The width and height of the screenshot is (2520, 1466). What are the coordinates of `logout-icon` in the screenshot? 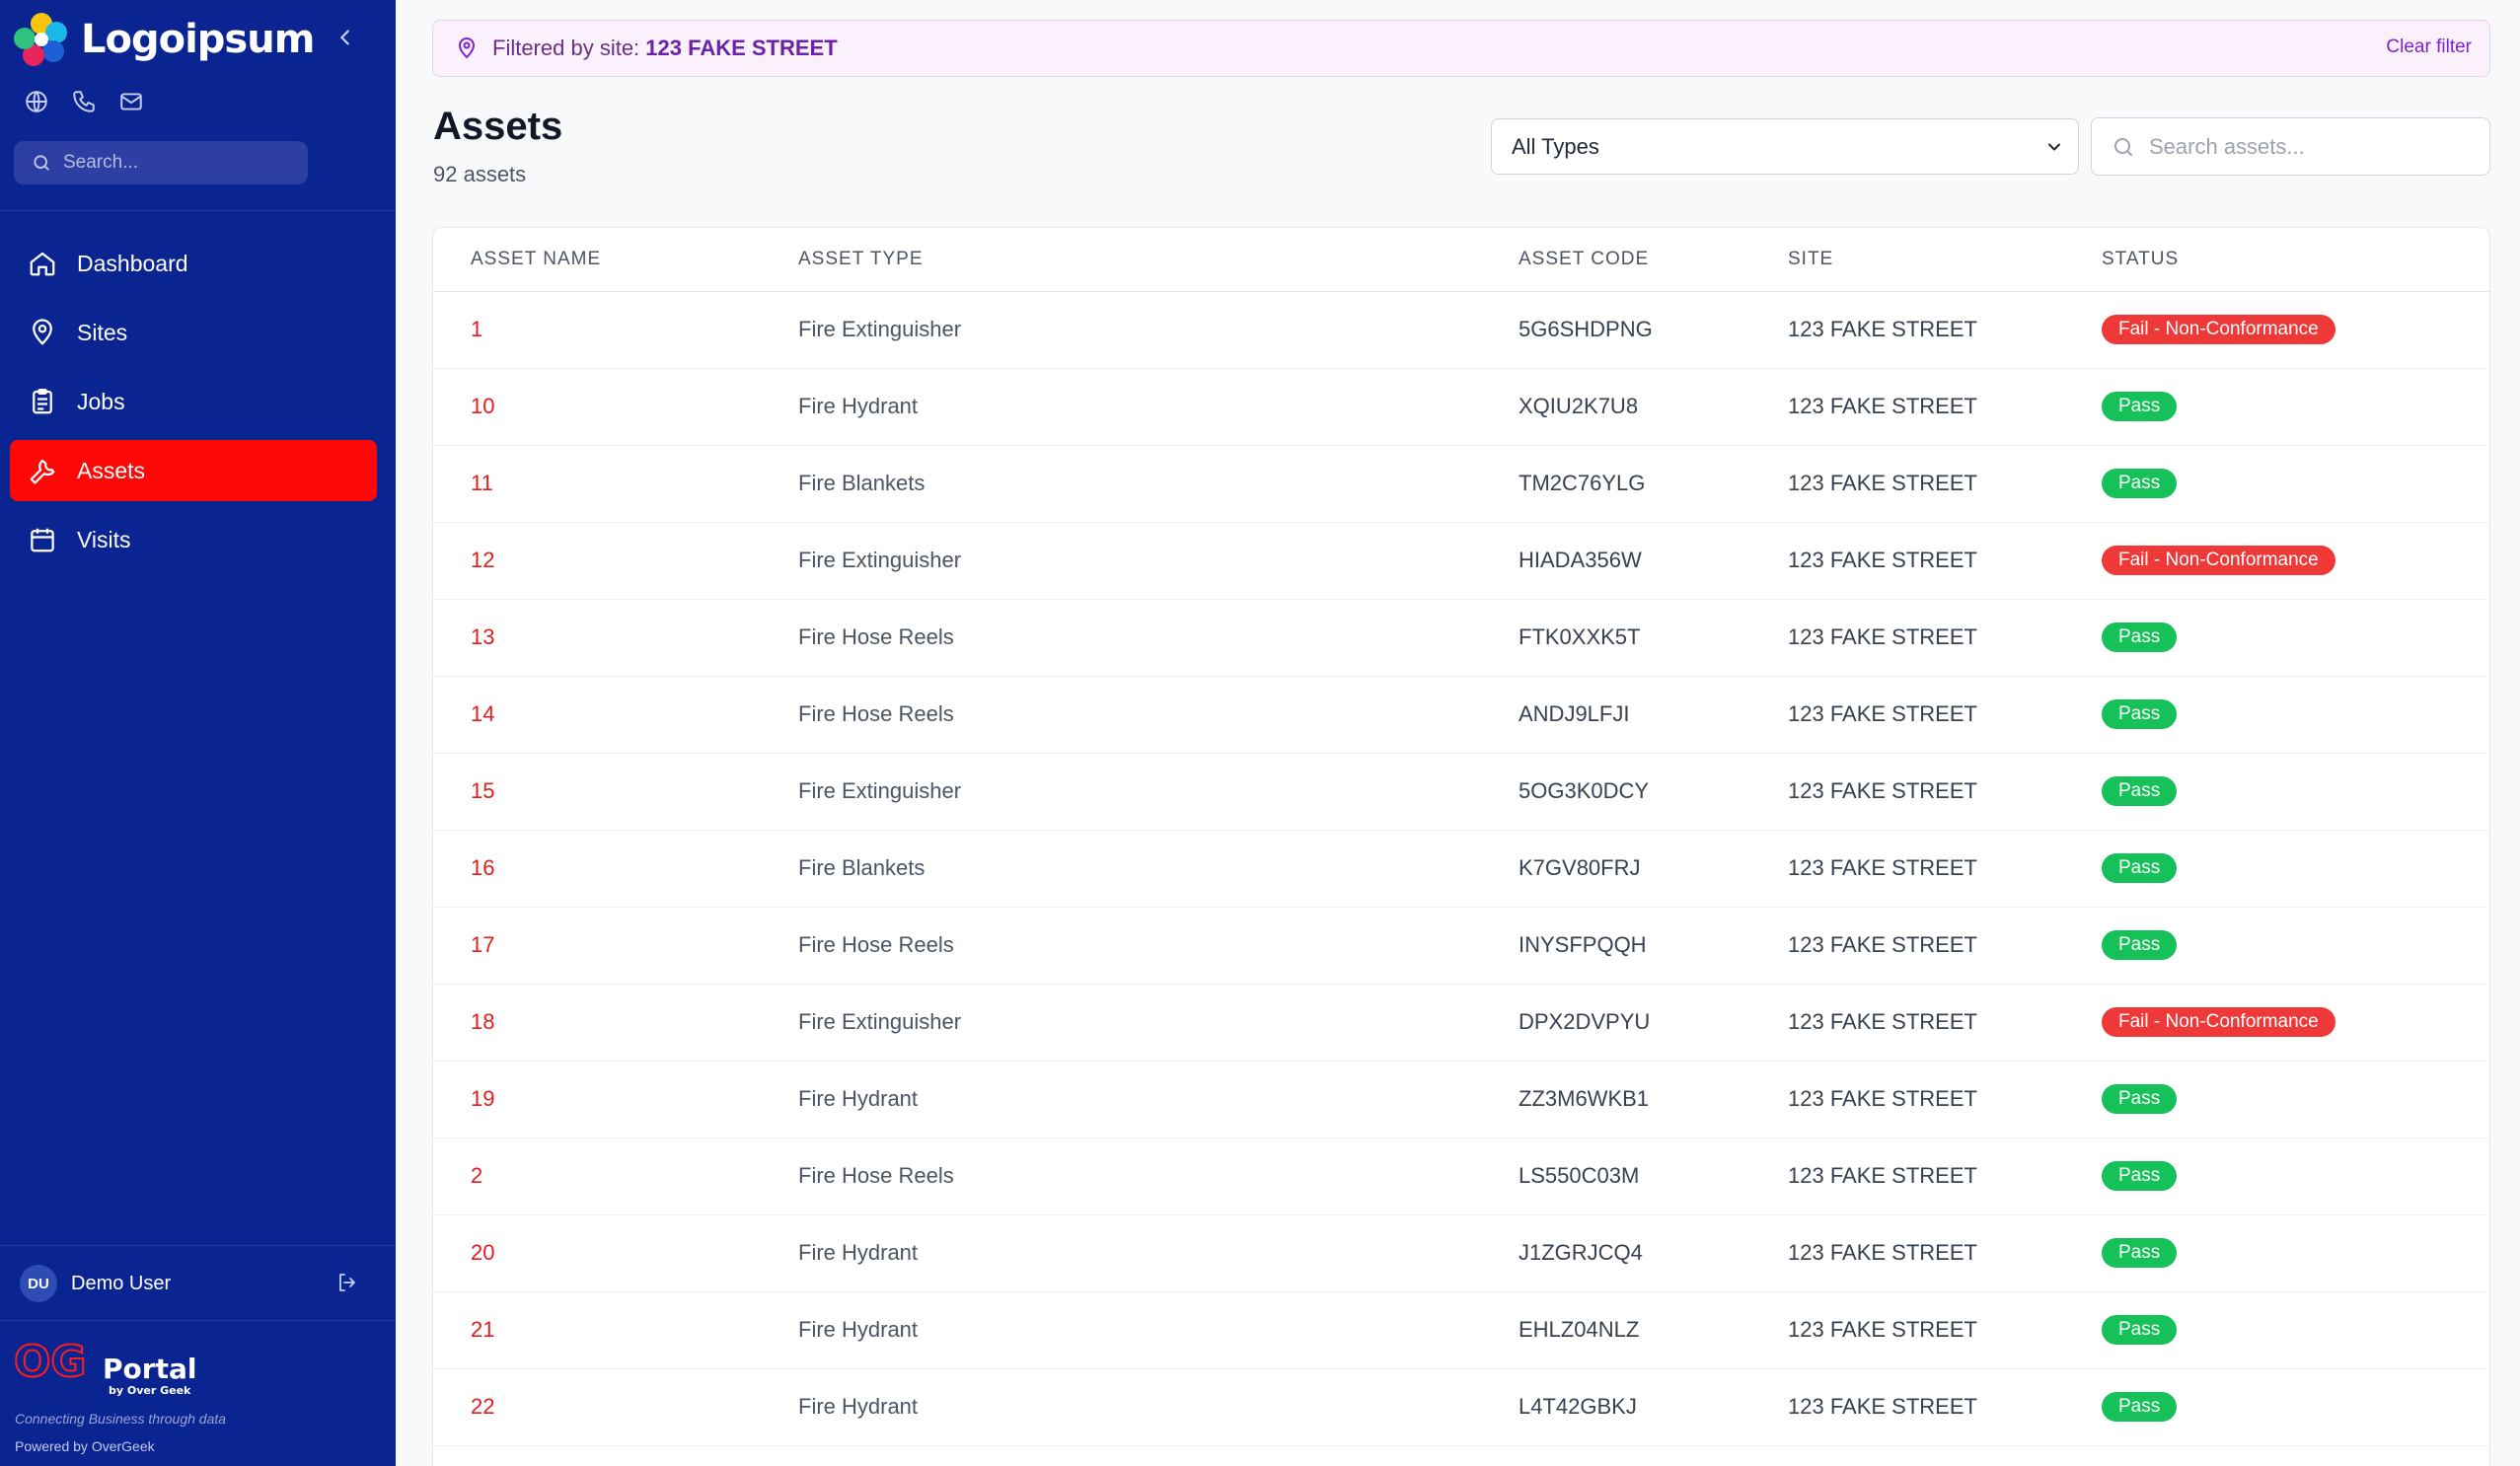 It's located at (348, 1283).